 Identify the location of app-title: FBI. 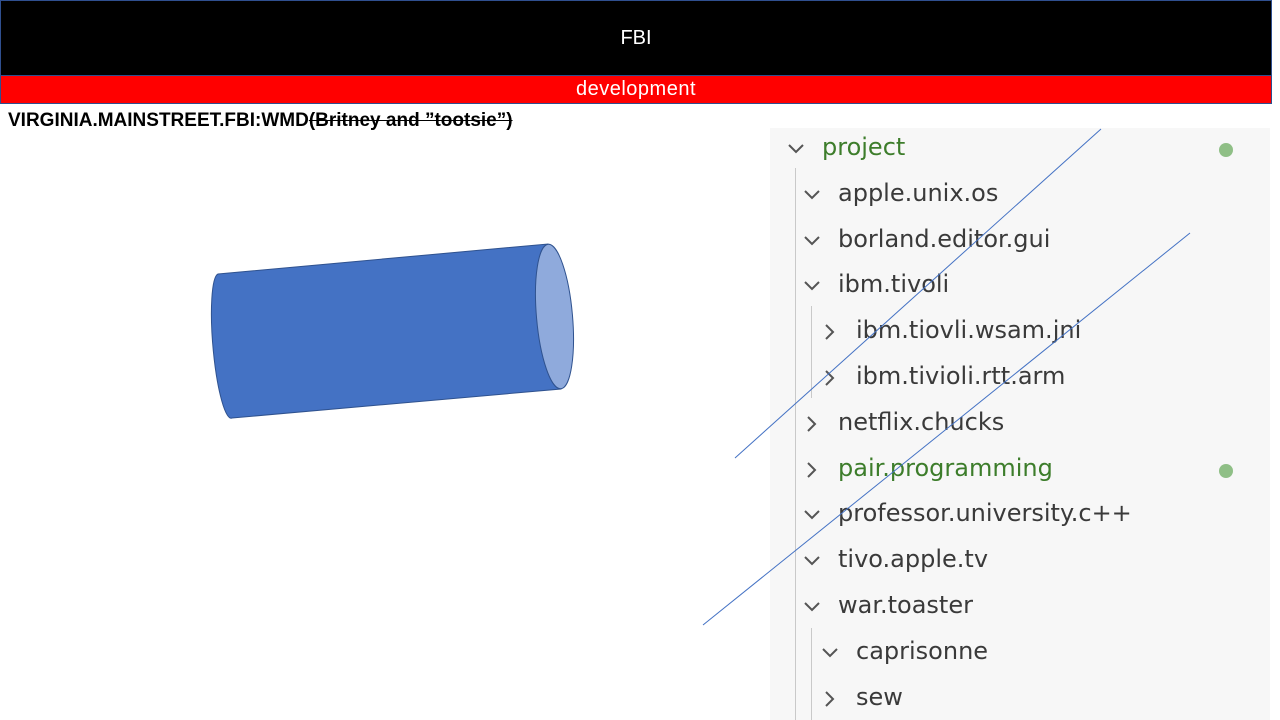
(636, 37).